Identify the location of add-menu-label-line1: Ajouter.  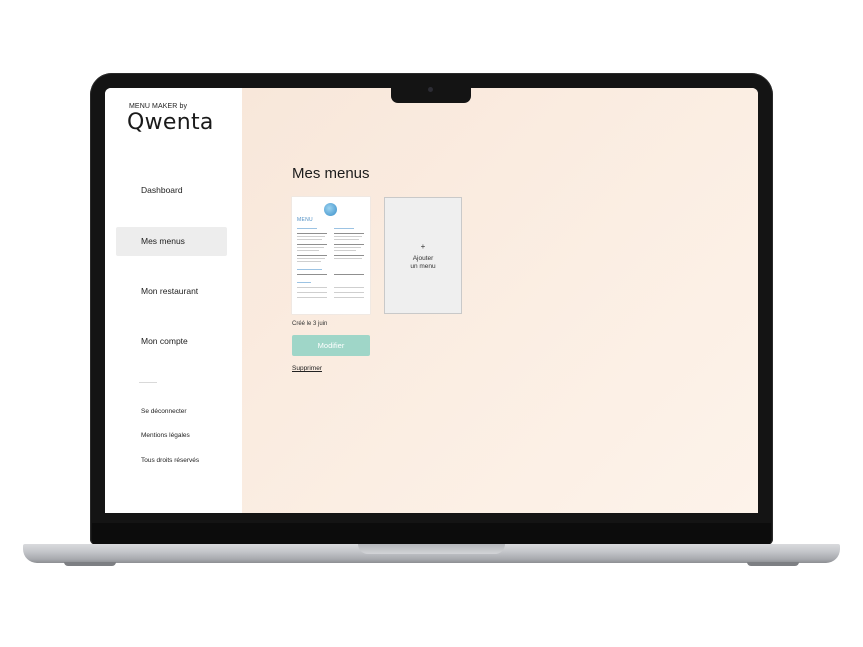
(423, 258).